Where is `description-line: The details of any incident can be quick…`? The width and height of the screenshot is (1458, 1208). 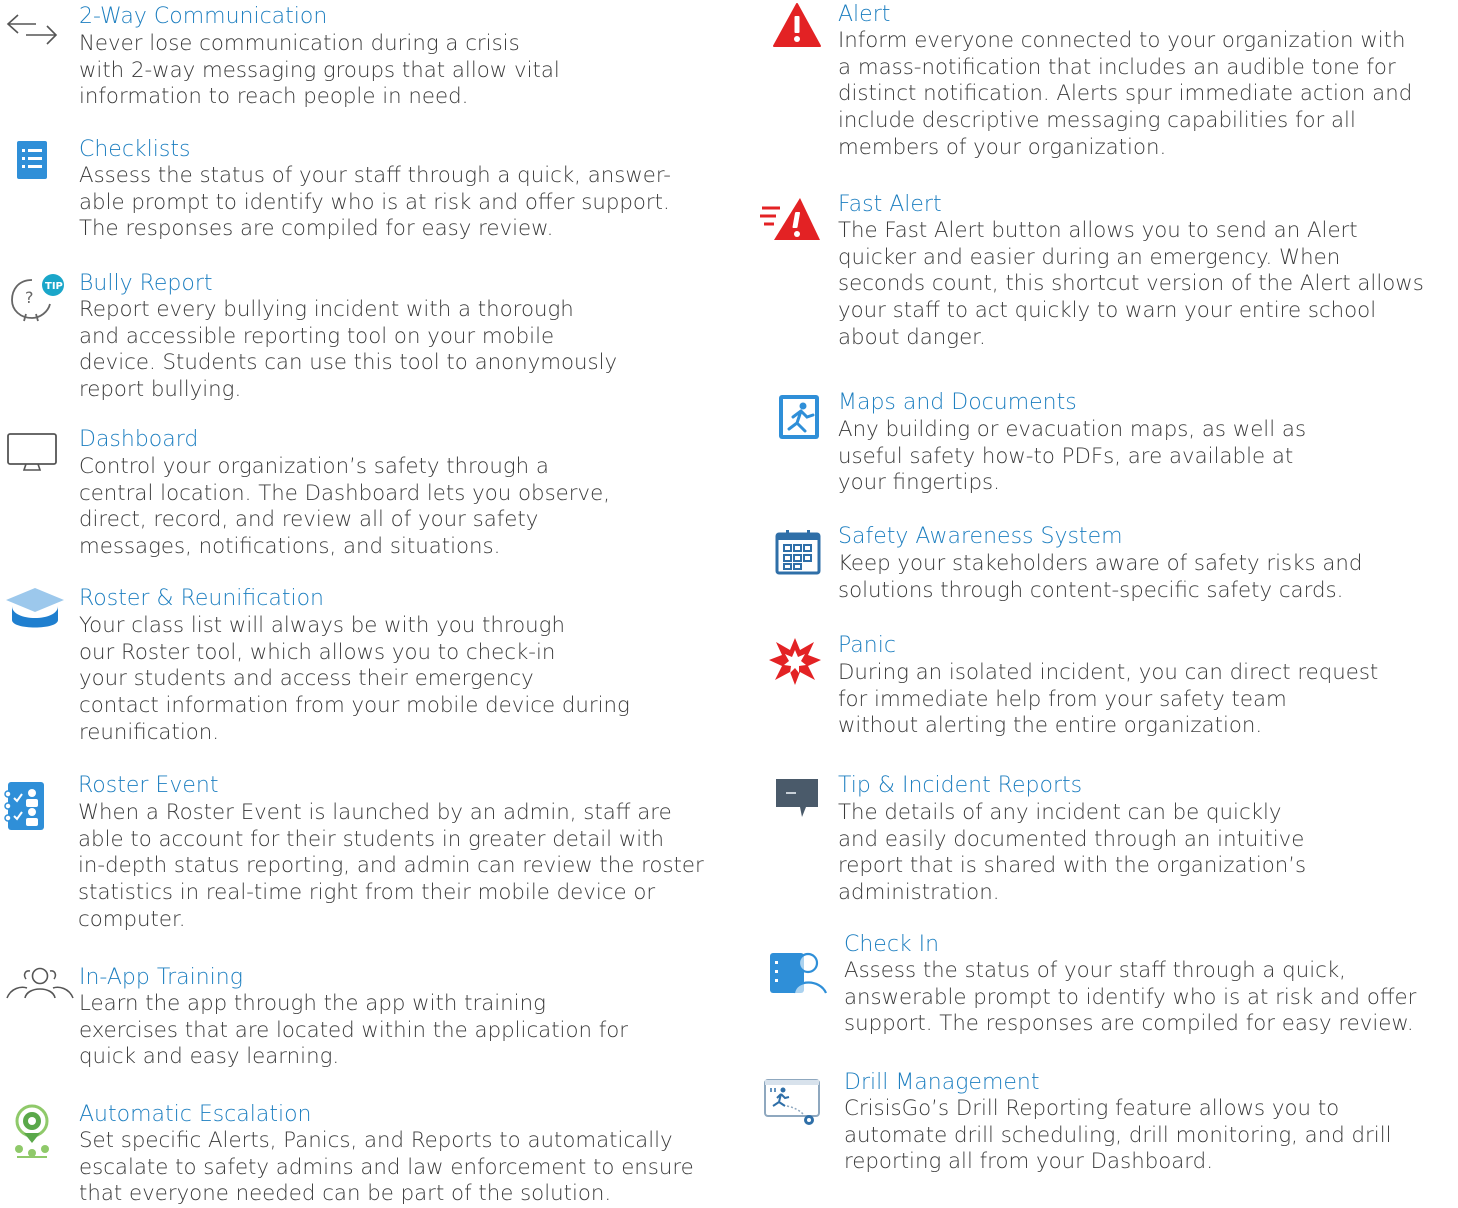
description-line: The details of any incident can be quick… is located at coordinates (1060, 812).